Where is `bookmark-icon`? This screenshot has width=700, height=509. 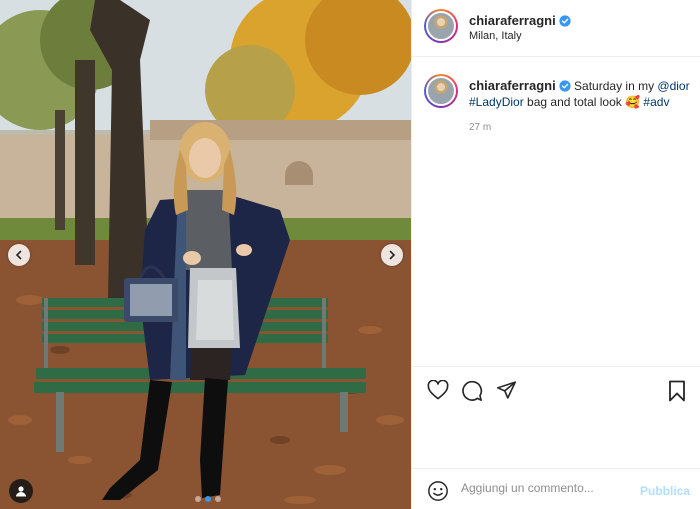 bookmark-icon is located at coordinates (677, 391).